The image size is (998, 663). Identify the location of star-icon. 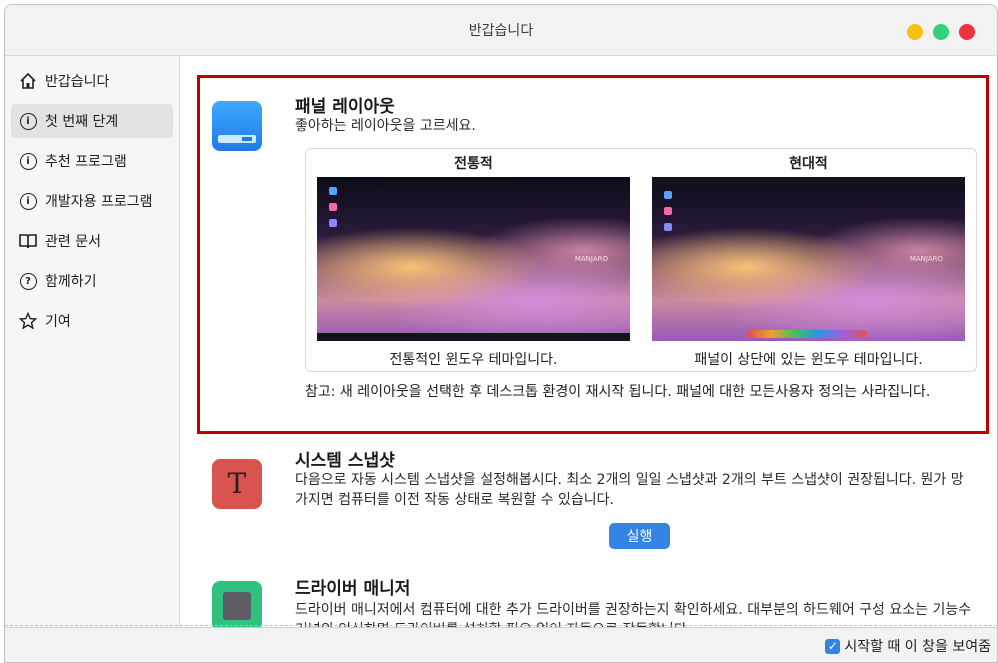
(28, 321).